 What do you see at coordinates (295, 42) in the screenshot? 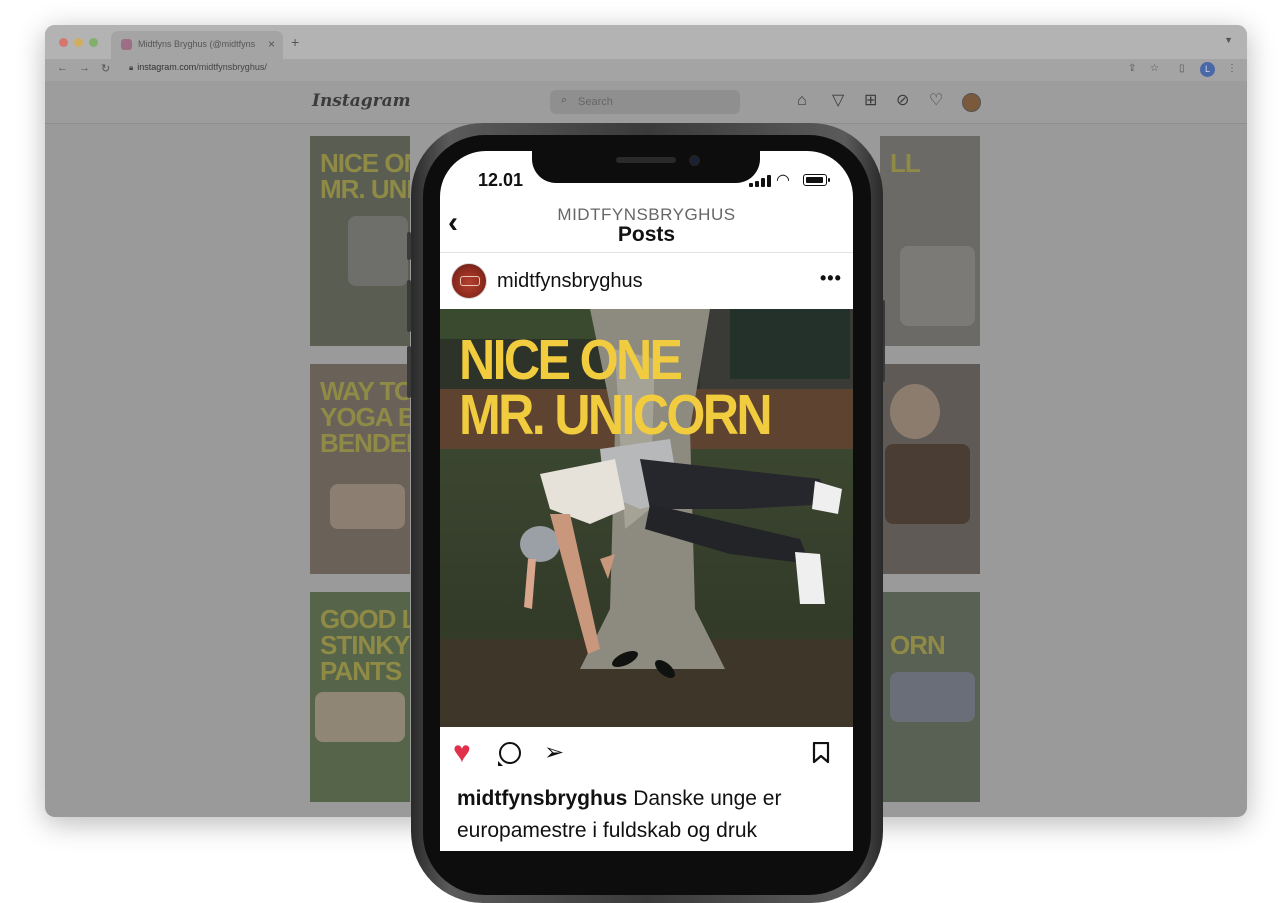
I see `new-tab-button: +` at bounding box center [295, 42].